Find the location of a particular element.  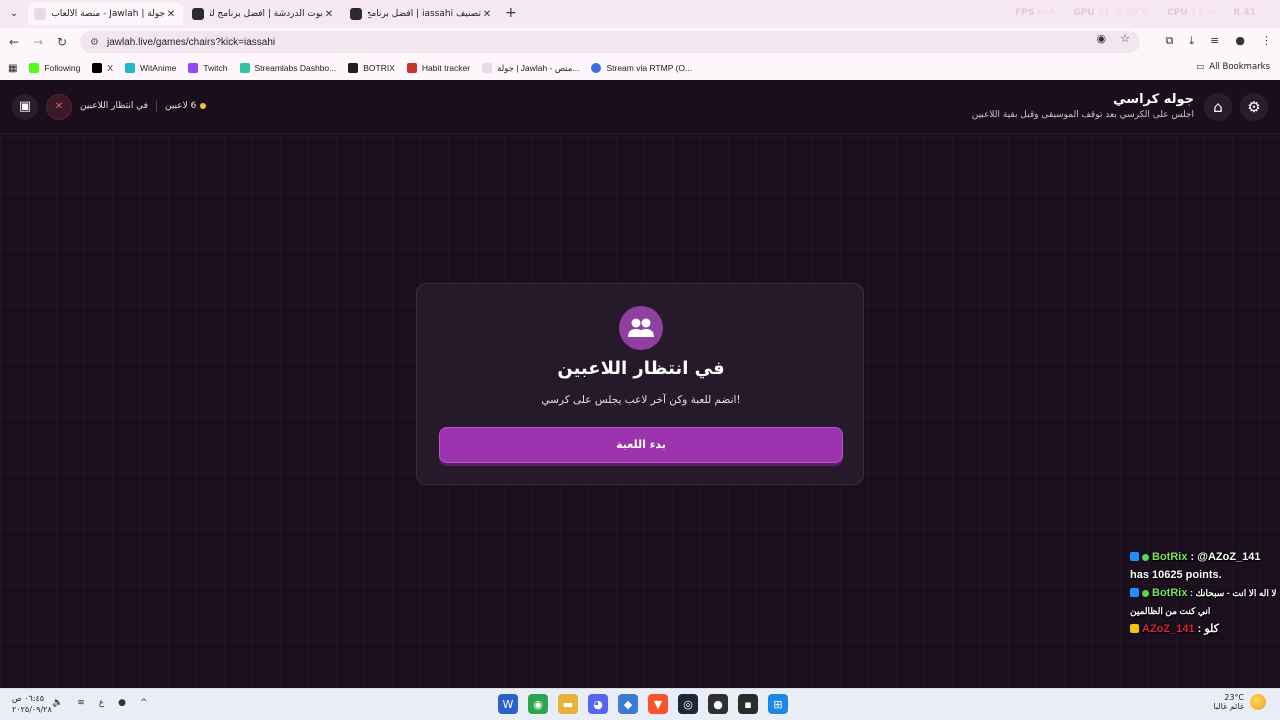

verified-icon is located at coordinates (1145, 557).